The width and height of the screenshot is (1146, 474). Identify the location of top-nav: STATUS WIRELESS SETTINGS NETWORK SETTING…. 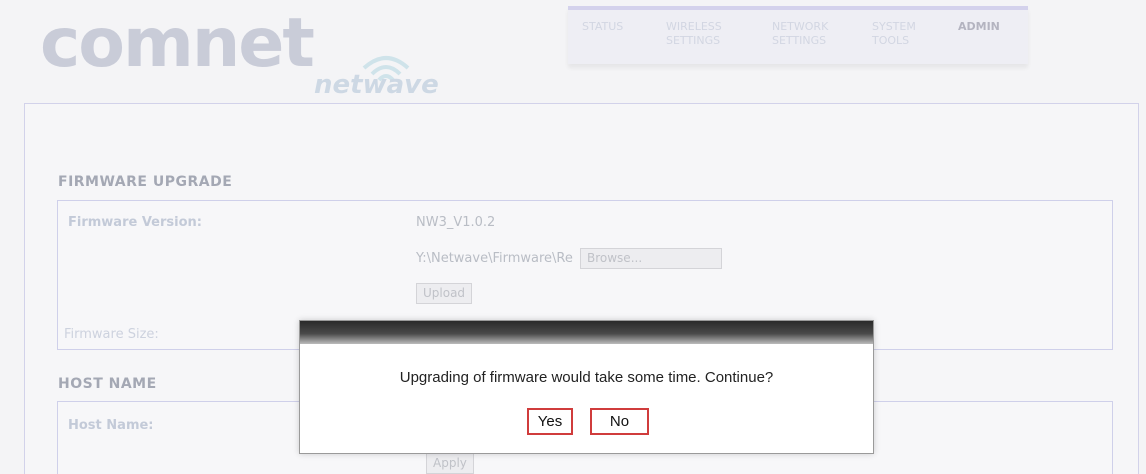
(798, 35).